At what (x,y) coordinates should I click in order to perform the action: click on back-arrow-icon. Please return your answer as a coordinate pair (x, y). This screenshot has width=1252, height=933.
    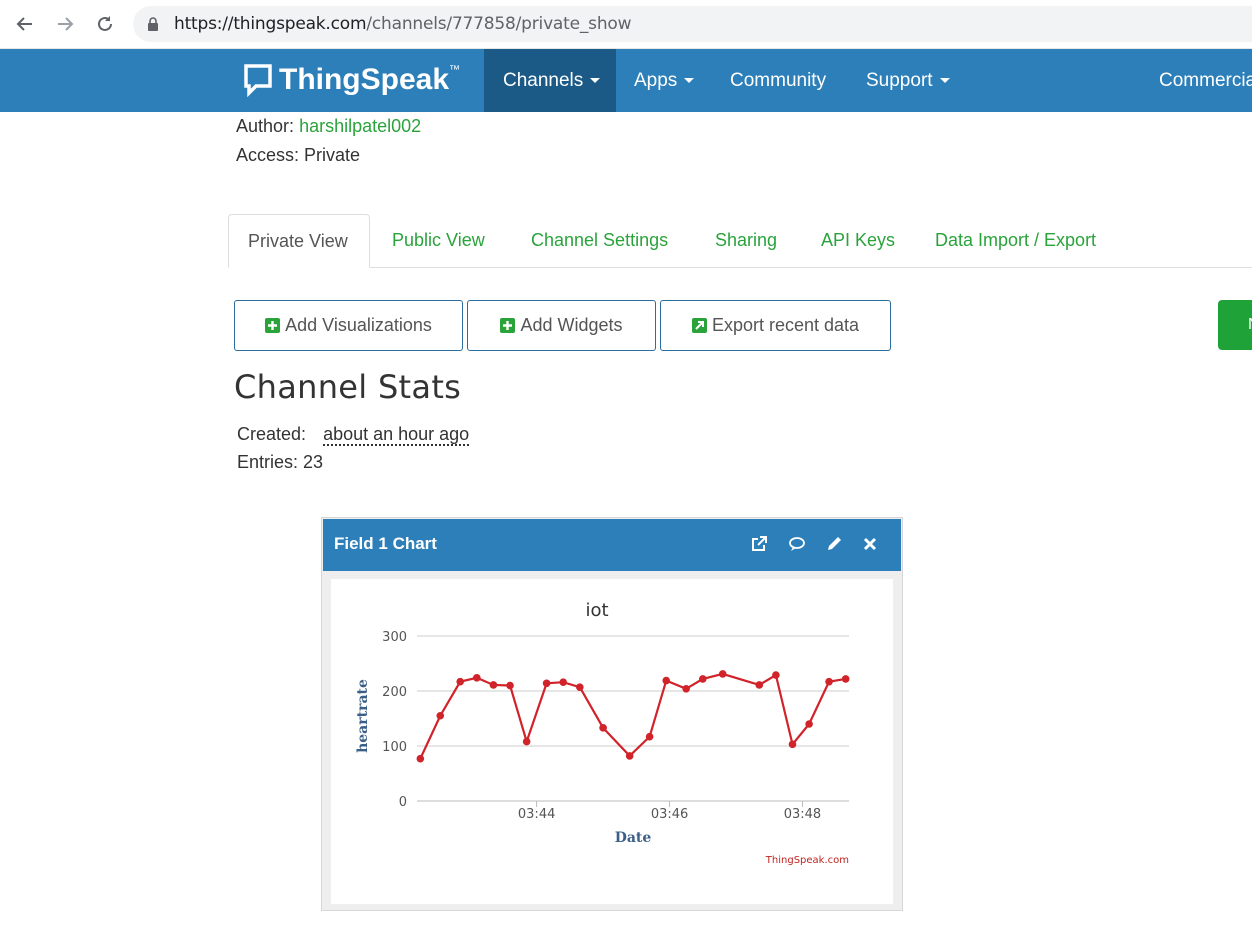
    Looking at the image, I should click on (24, 24).